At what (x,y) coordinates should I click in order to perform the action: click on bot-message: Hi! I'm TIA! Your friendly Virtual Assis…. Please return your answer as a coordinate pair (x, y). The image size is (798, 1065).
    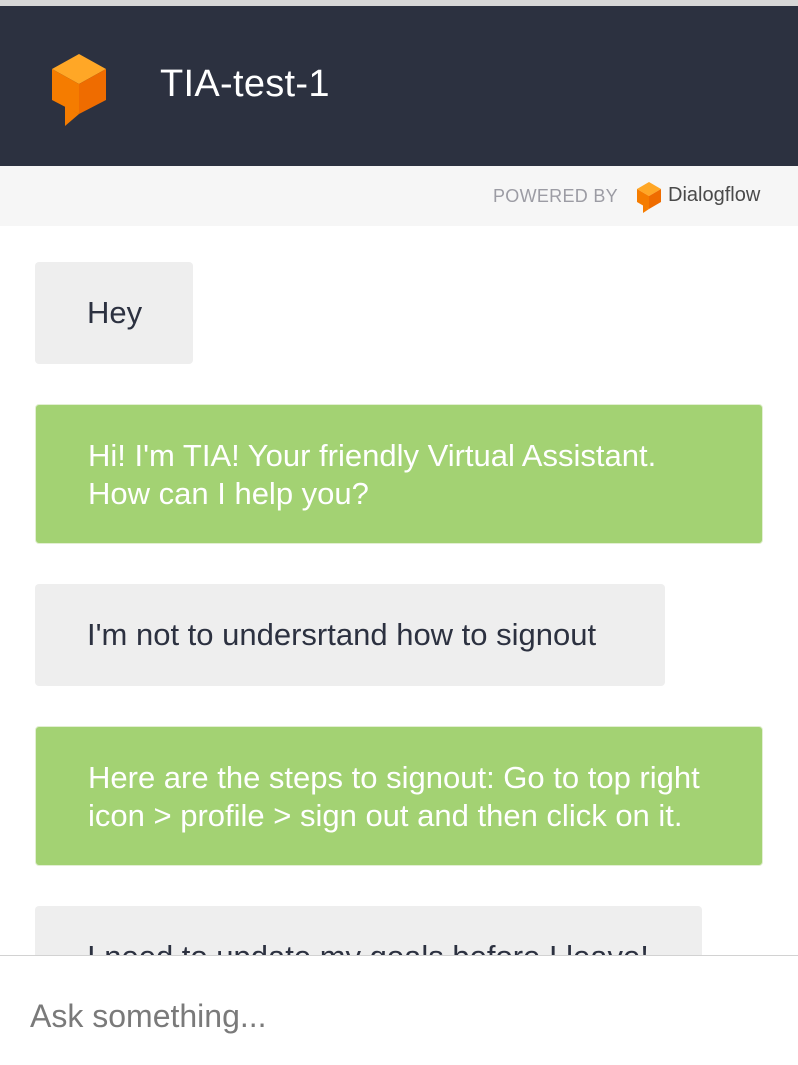
    Looking at the image, I should click on (399, 474).